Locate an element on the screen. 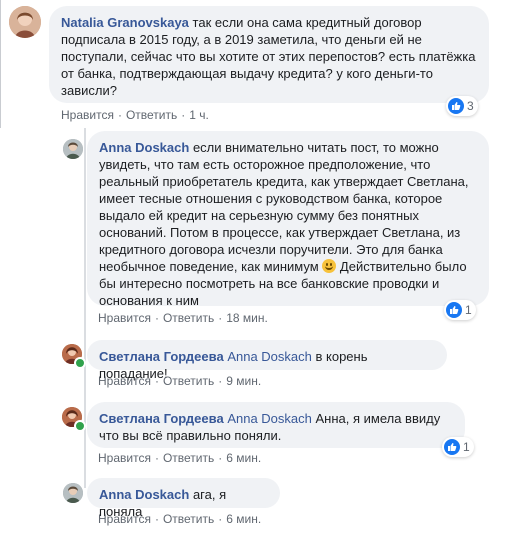 This screenshot has height=540, width=515. smile-emoji-icon is located at coordinates (329, 266).